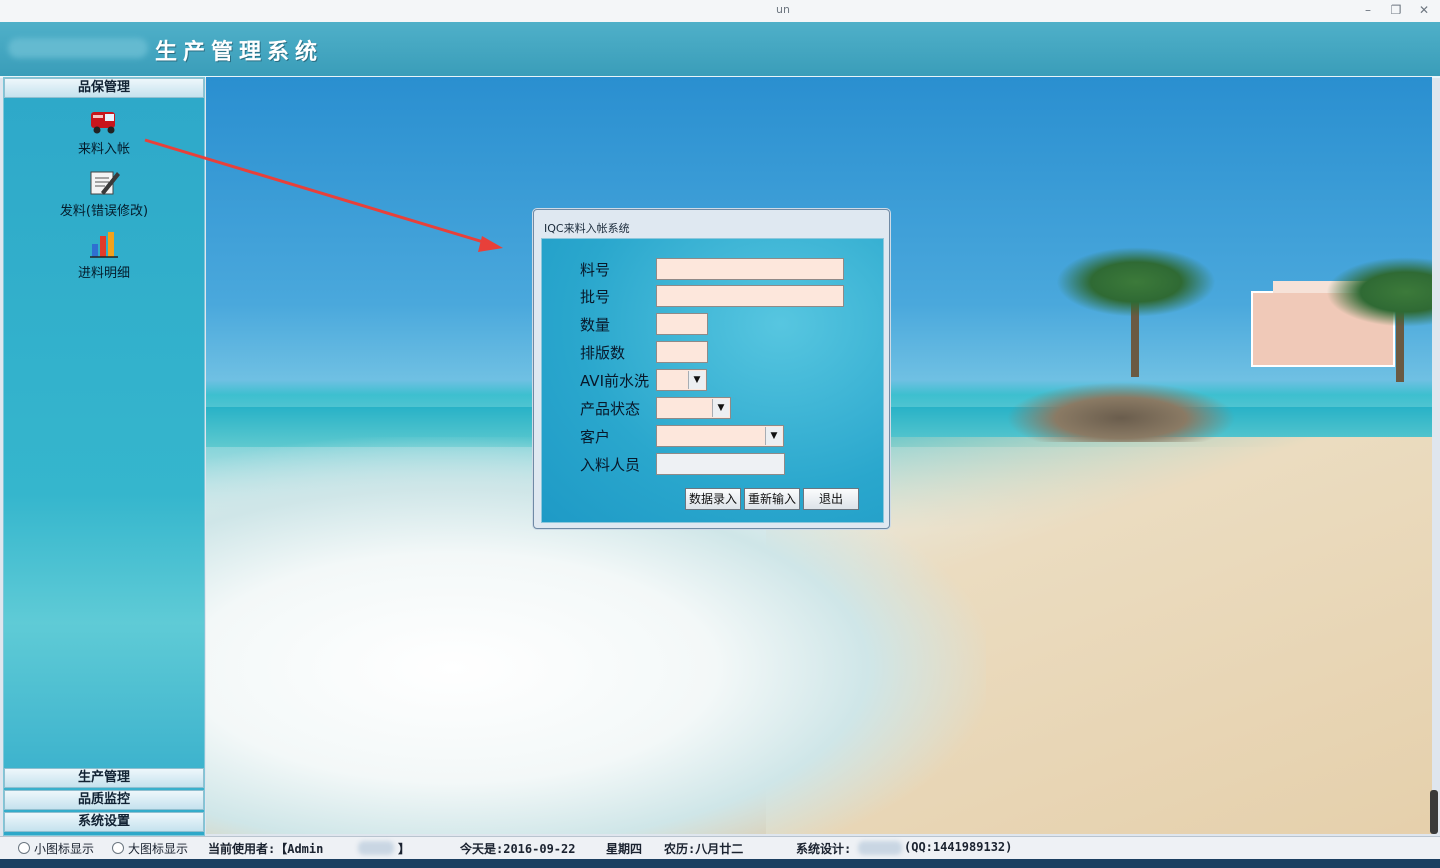 Image resolution: width=1440 pixels, height=868 pixels. What do you see at coordinates (603, 353) in the screenshot?
I see `panel-count-label: 排版数` at bounding box center [603, 353].